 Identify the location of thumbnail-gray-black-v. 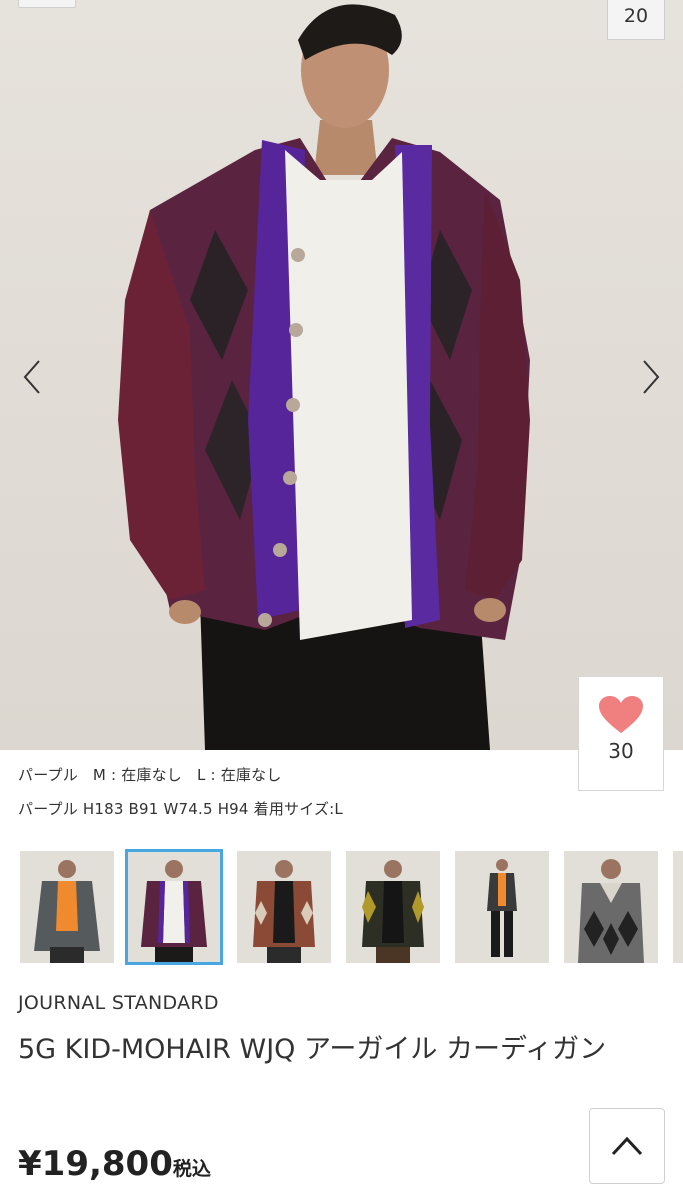
(611, 907).